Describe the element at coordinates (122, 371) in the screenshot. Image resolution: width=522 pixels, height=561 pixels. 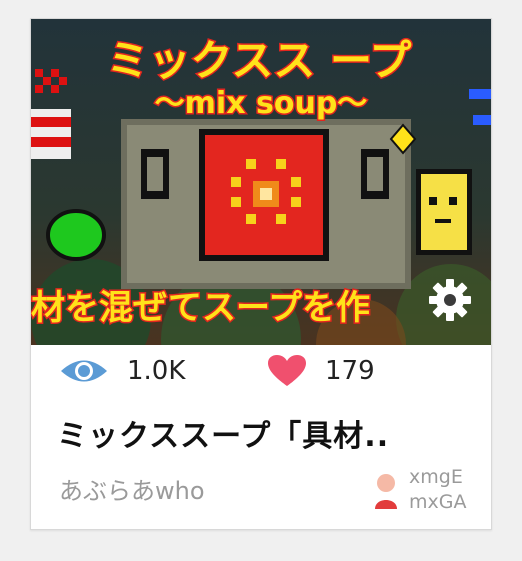
I see `views-stat: 1.0K` at that location.